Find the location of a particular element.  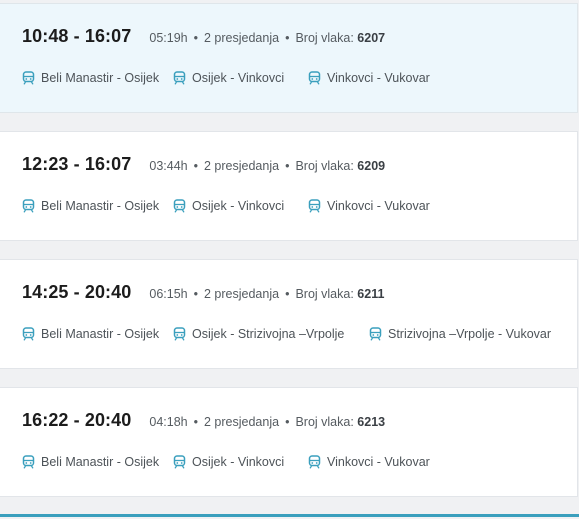

trip-segment: Strizivojna –Vrpolje - Vukovar is located at coordinates (460, 334).